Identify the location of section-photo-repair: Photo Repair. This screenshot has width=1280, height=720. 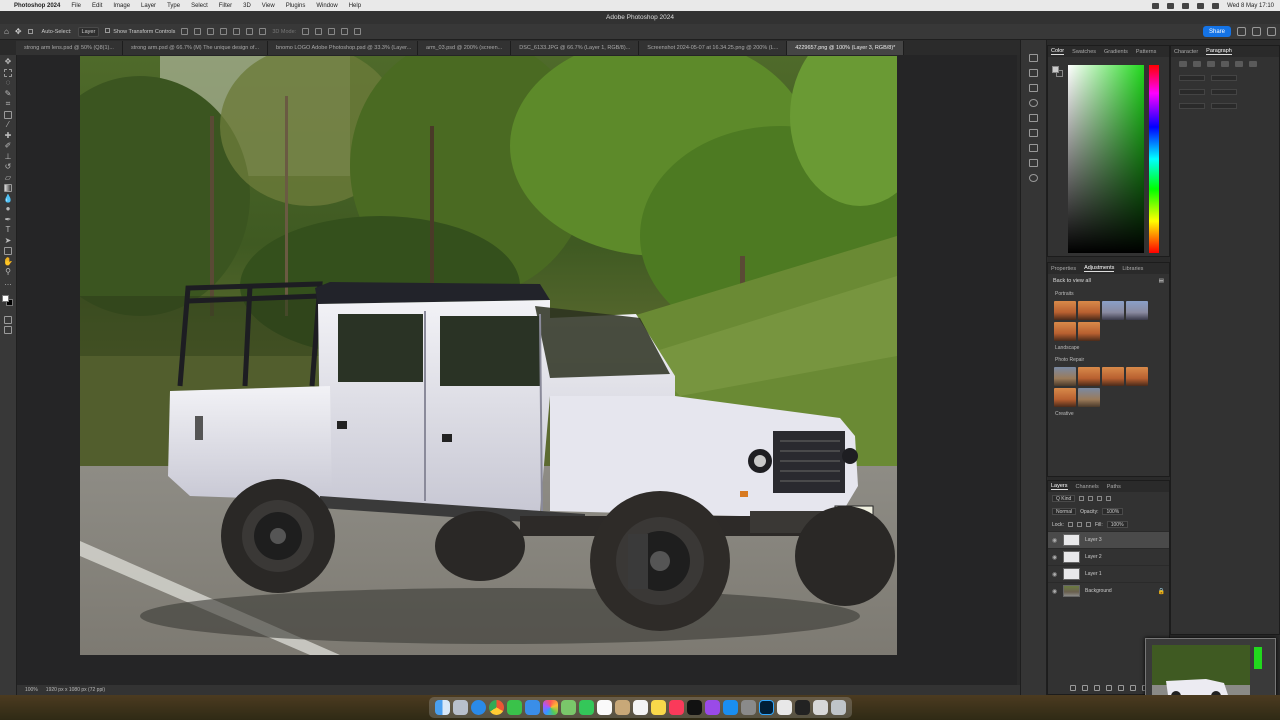
(1108, 360).